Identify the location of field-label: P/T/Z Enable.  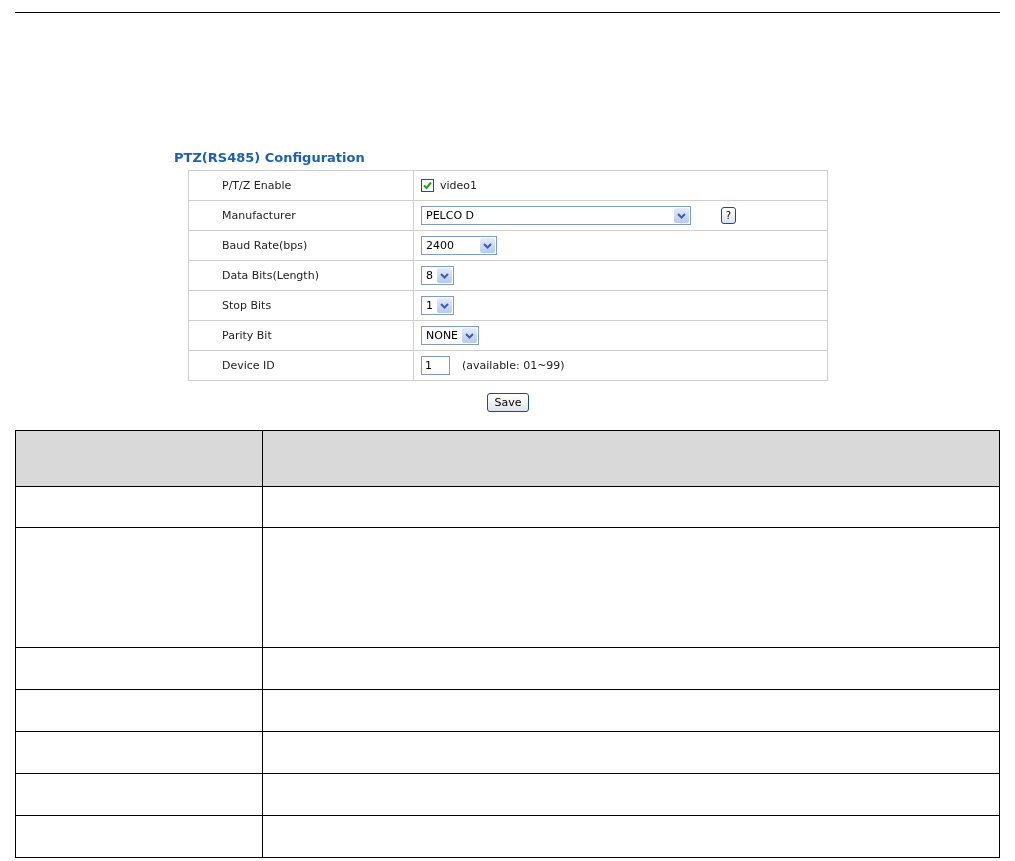
(257, 185).